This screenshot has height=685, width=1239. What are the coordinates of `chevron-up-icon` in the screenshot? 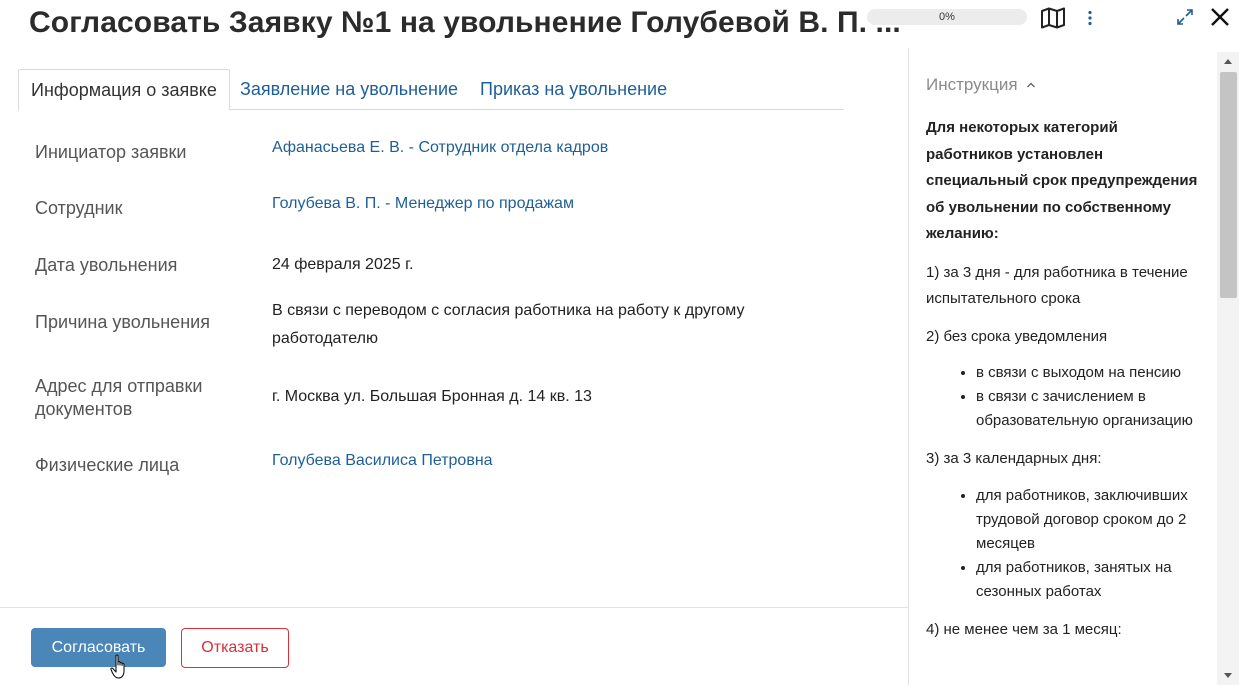 It's located at (1030, 85).